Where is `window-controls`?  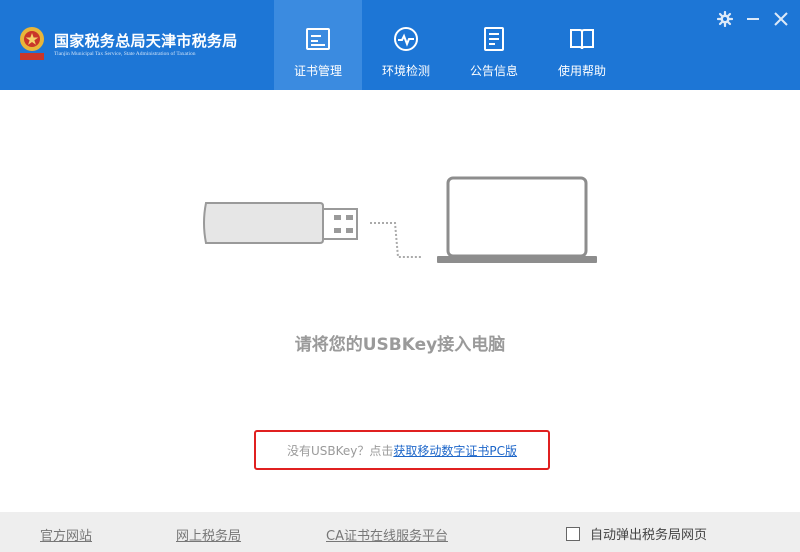 window-controls is located at coordinates (753, 19).